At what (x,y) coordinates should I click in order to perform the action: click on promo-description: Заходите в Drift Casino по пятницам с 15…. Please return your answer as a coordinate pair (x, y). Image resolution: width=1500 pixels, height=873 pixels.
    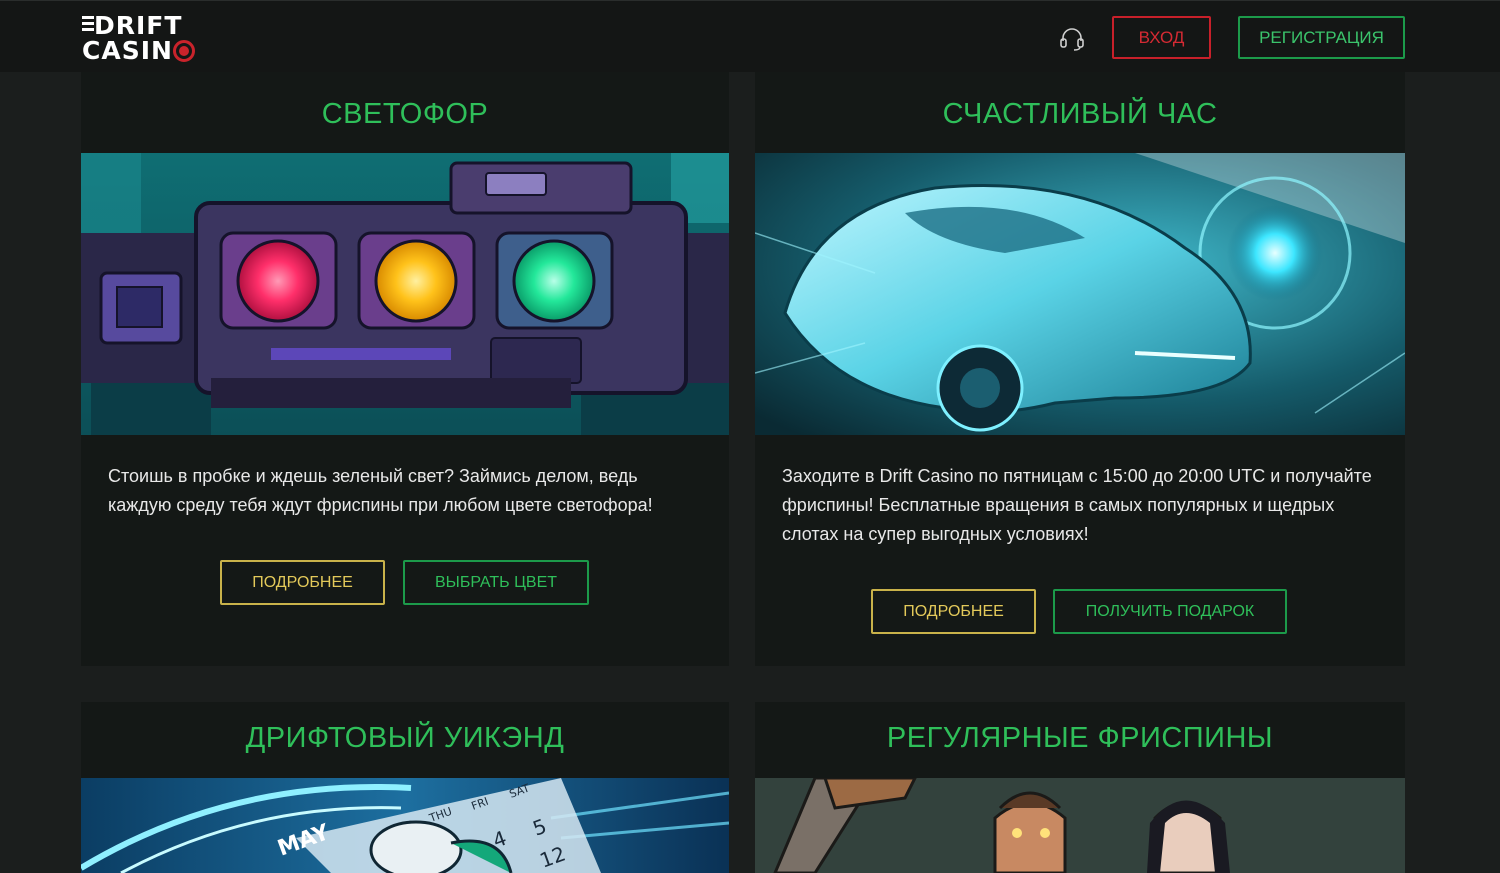
    Looking at the image, I should click on (1077, 505).